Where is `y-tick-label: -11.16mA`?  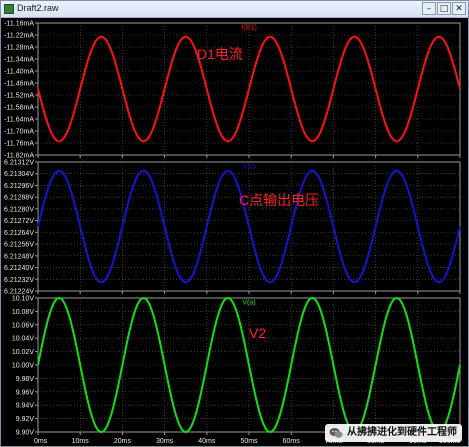 y-tick-label: -11.16mA is located at coordinates (19, 24).